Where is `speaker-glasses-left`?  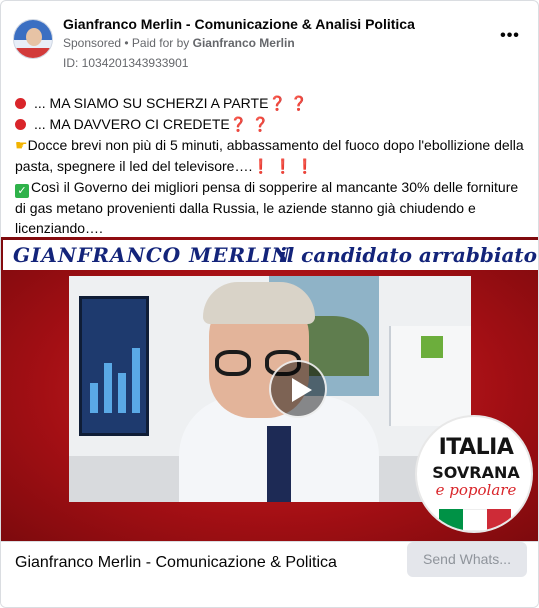 speaker-glasses-left is located at coordinates (233, 363).